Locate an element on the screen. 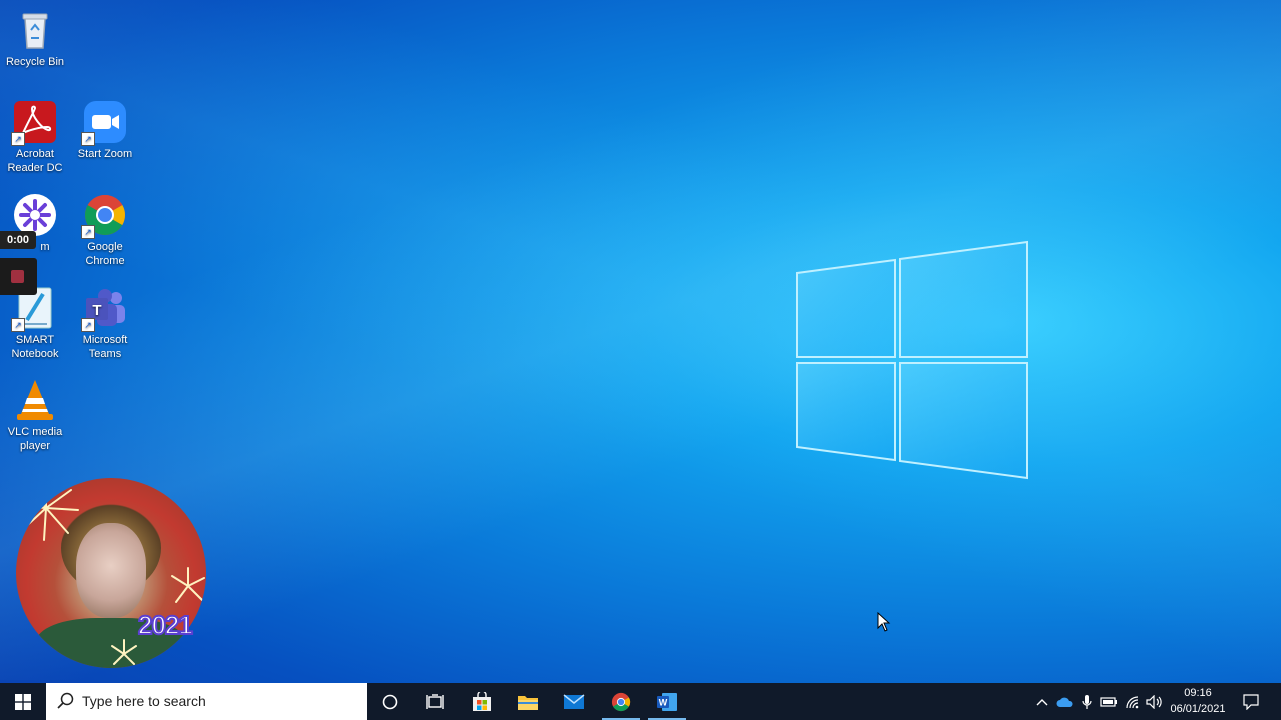 This screenshot has height=720, width=1281. taskbar: Type here to search W 09:16 06/01/2021 is located at coordinates (640, 701).